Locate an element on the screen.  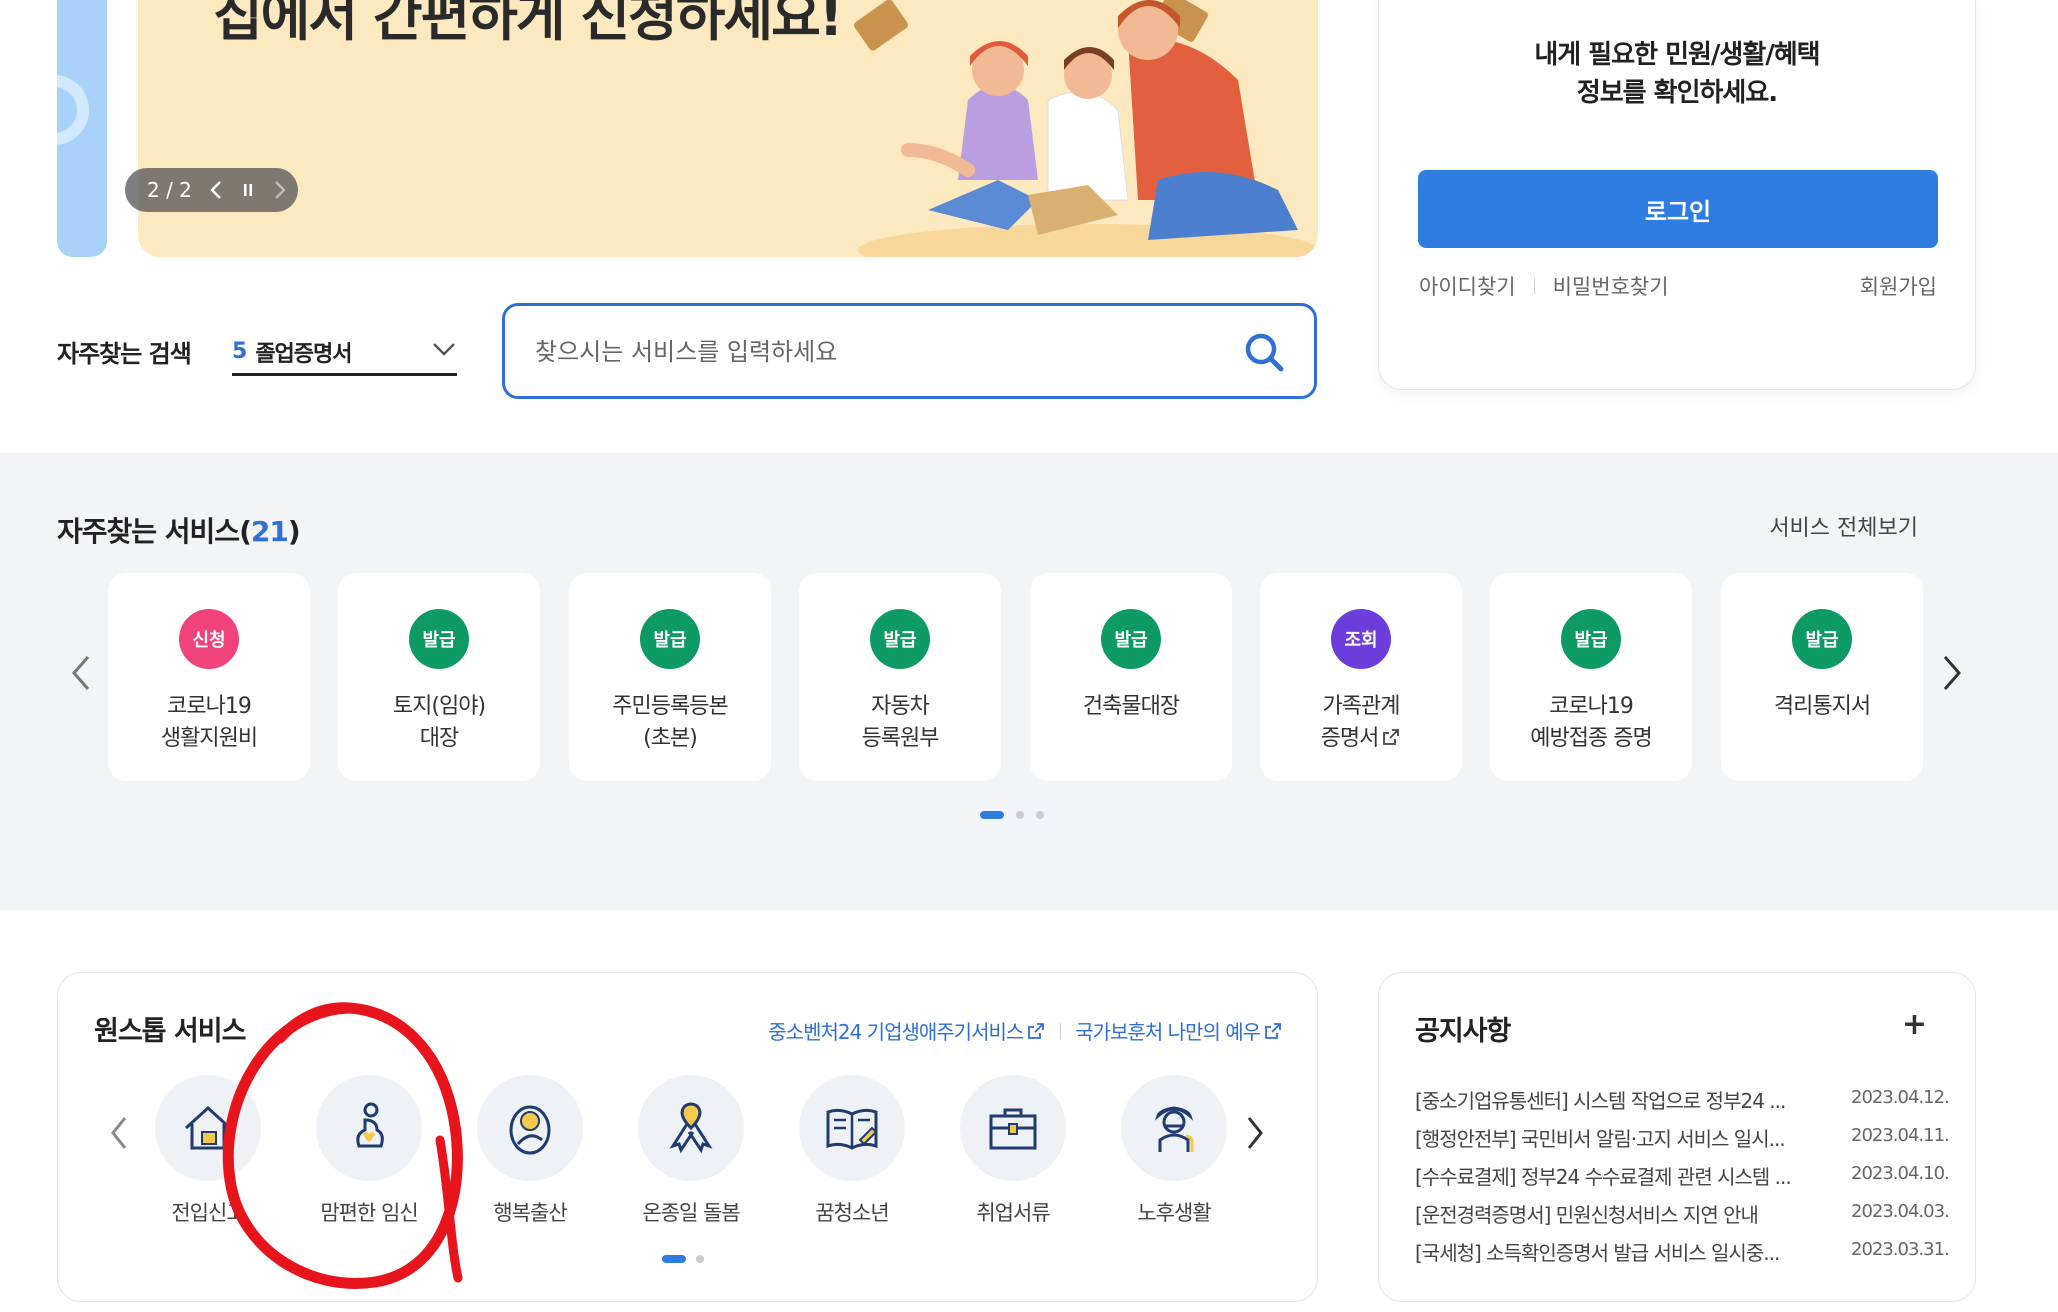
notice-title: 공지사항 is located at coordinates (1463, 1031).